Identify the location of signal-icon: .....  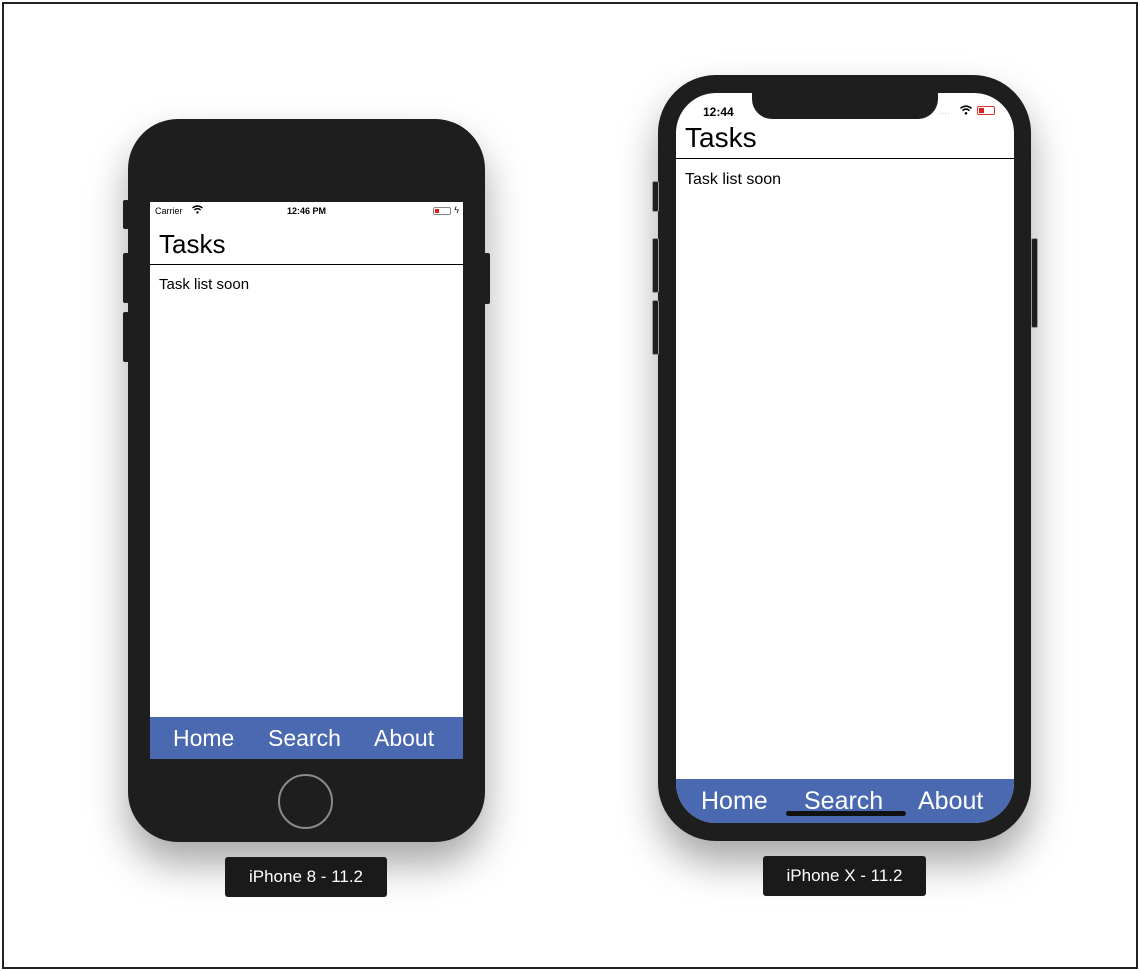
(944, 111).